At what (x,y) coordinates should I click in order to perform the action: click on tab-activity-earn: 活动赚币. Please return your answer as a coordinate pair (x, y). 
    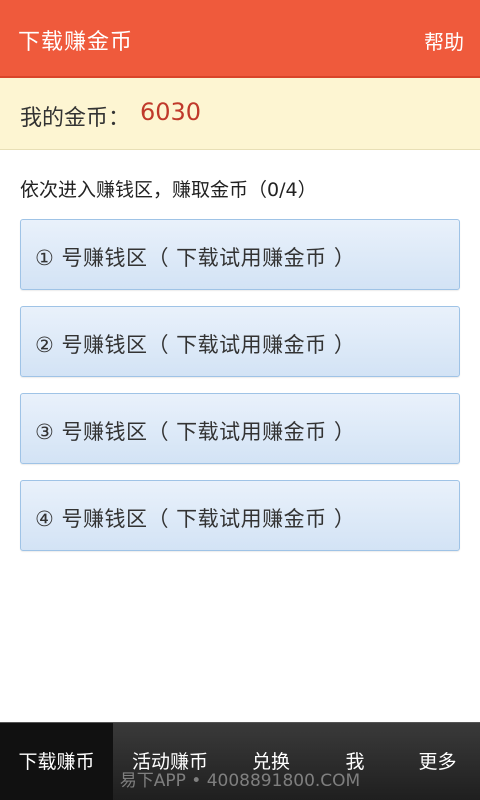
    Looking at the image, I should click on (170, 761).